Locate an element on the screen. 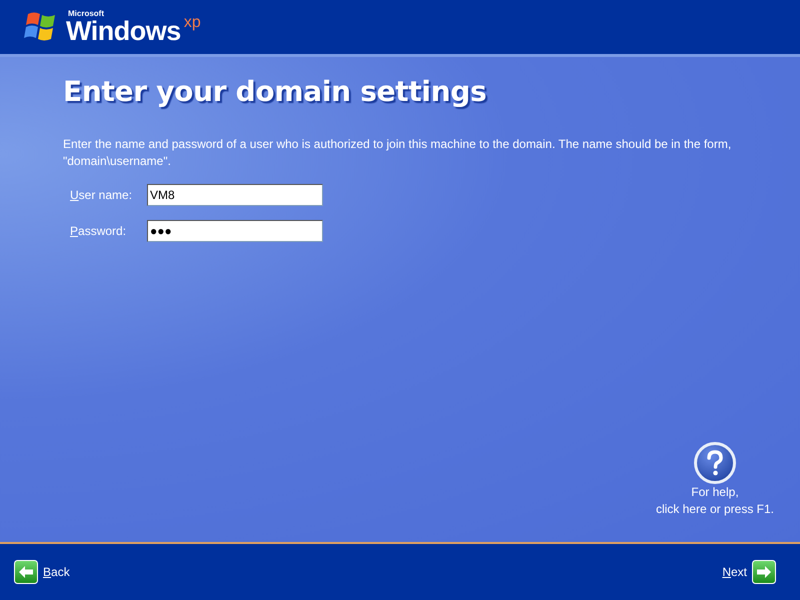 The image size is (800, 600). help-text: click here or press F1. is located at coordinates (715, 509).